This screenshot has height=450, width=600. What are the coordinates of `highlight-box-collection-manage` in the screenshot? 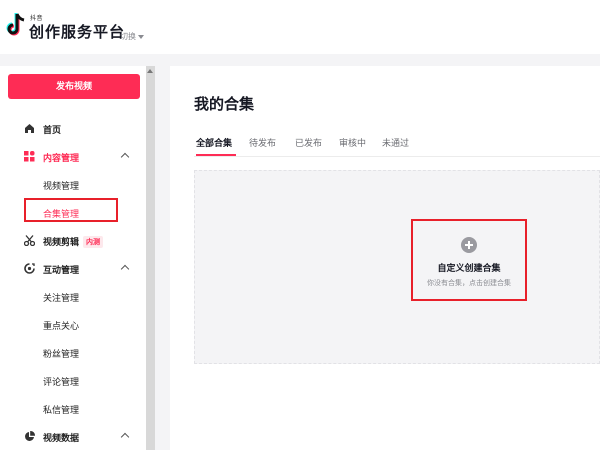 It's located at (71, 210).